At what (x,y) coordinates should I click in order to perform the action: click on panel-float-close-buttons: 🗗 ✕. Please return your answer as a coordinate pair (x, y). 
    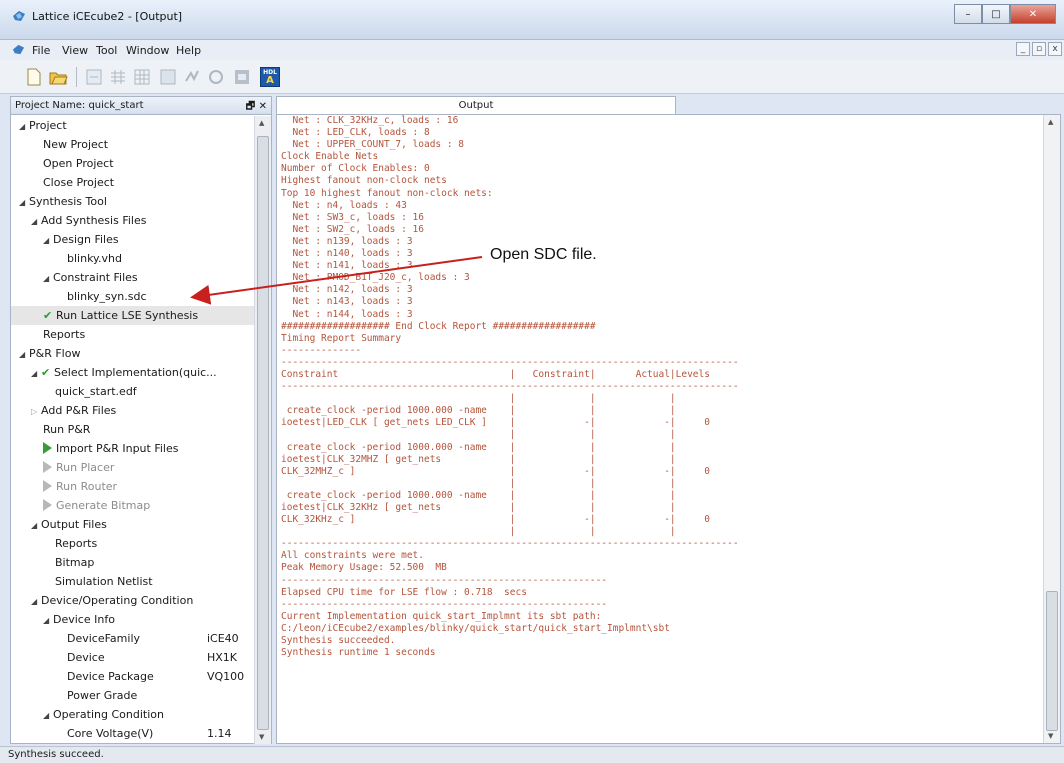
    Looking at the image, I should click on (256, 107).